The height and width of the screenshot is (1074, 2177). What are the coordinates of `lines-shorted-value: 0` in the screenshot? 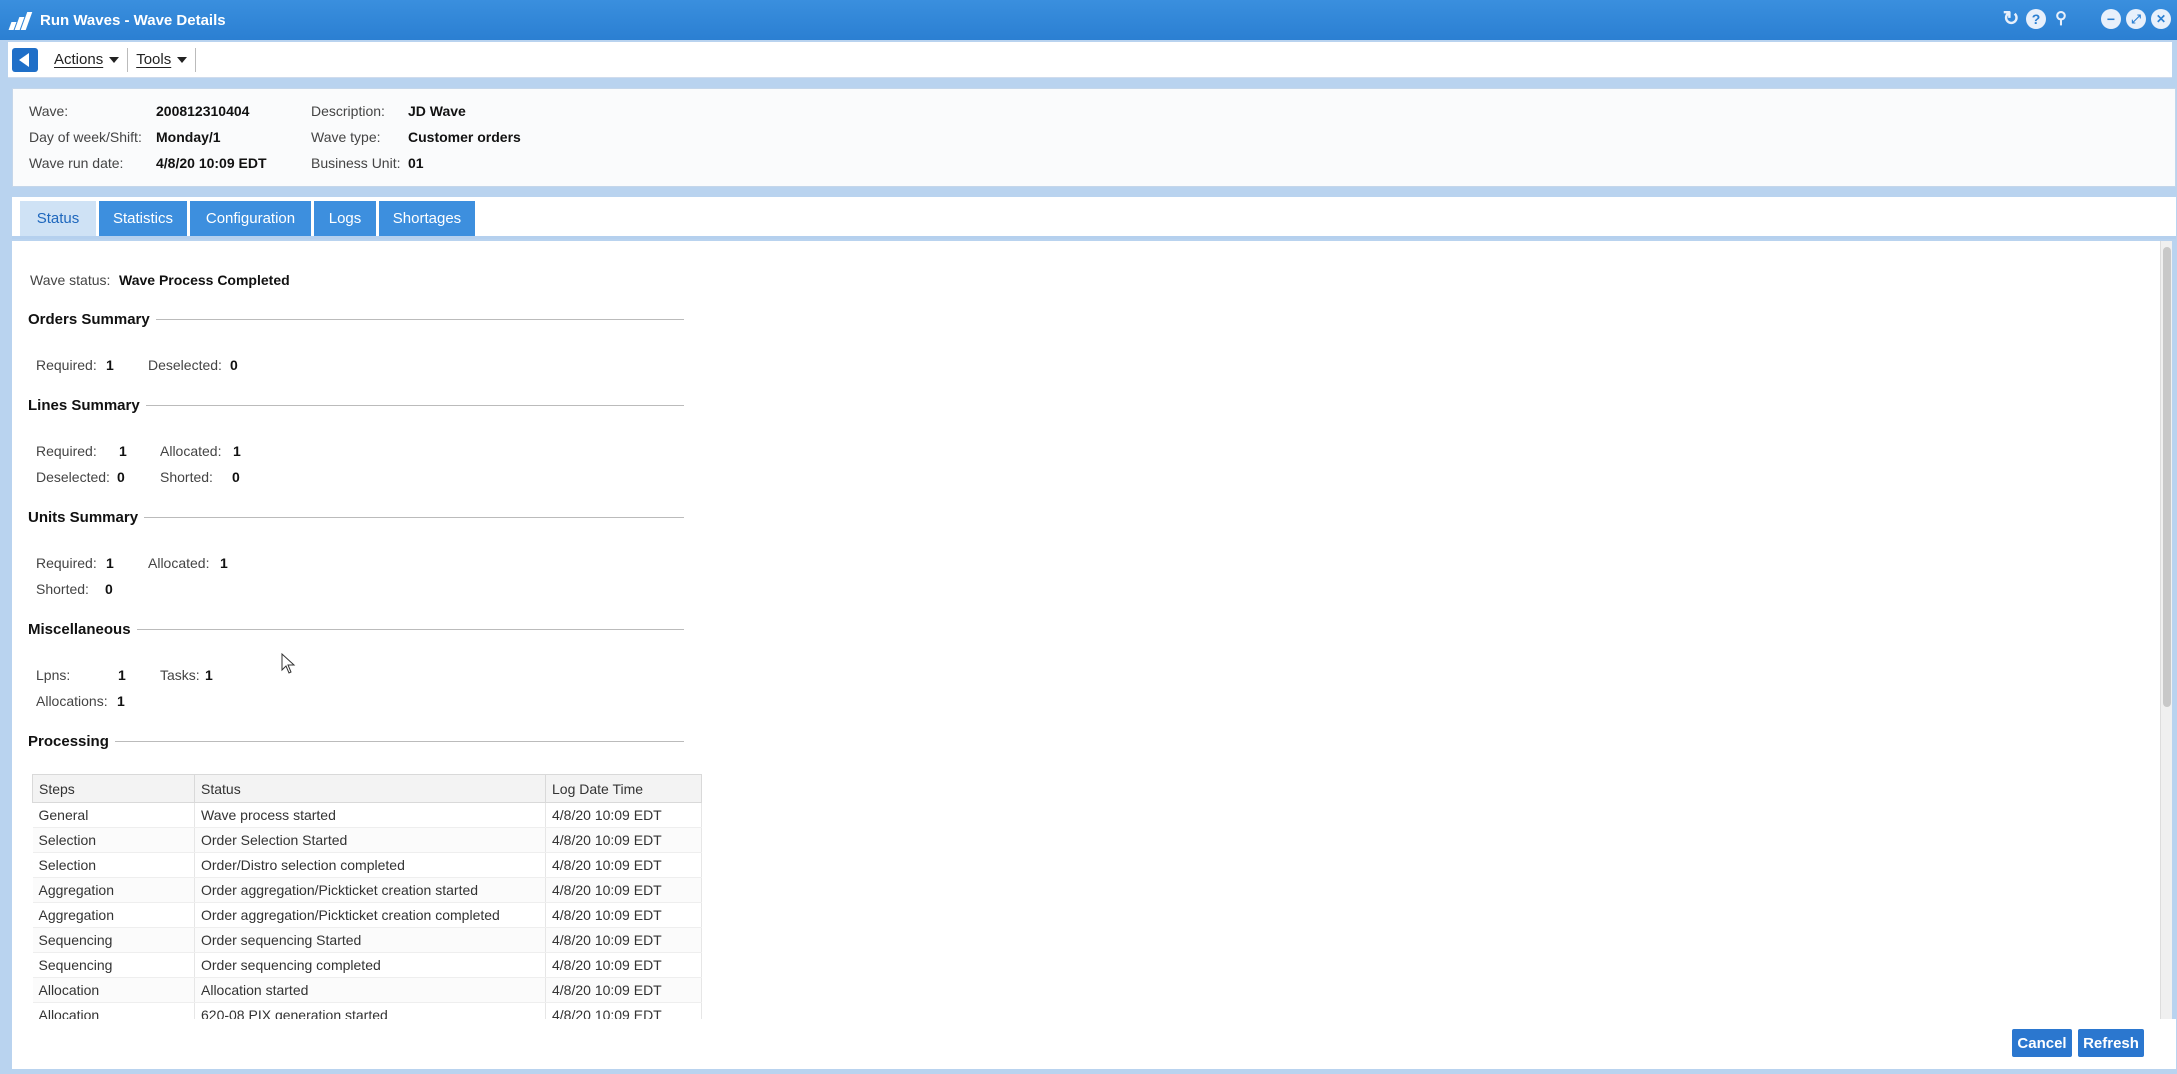 It's located at (236, 477).